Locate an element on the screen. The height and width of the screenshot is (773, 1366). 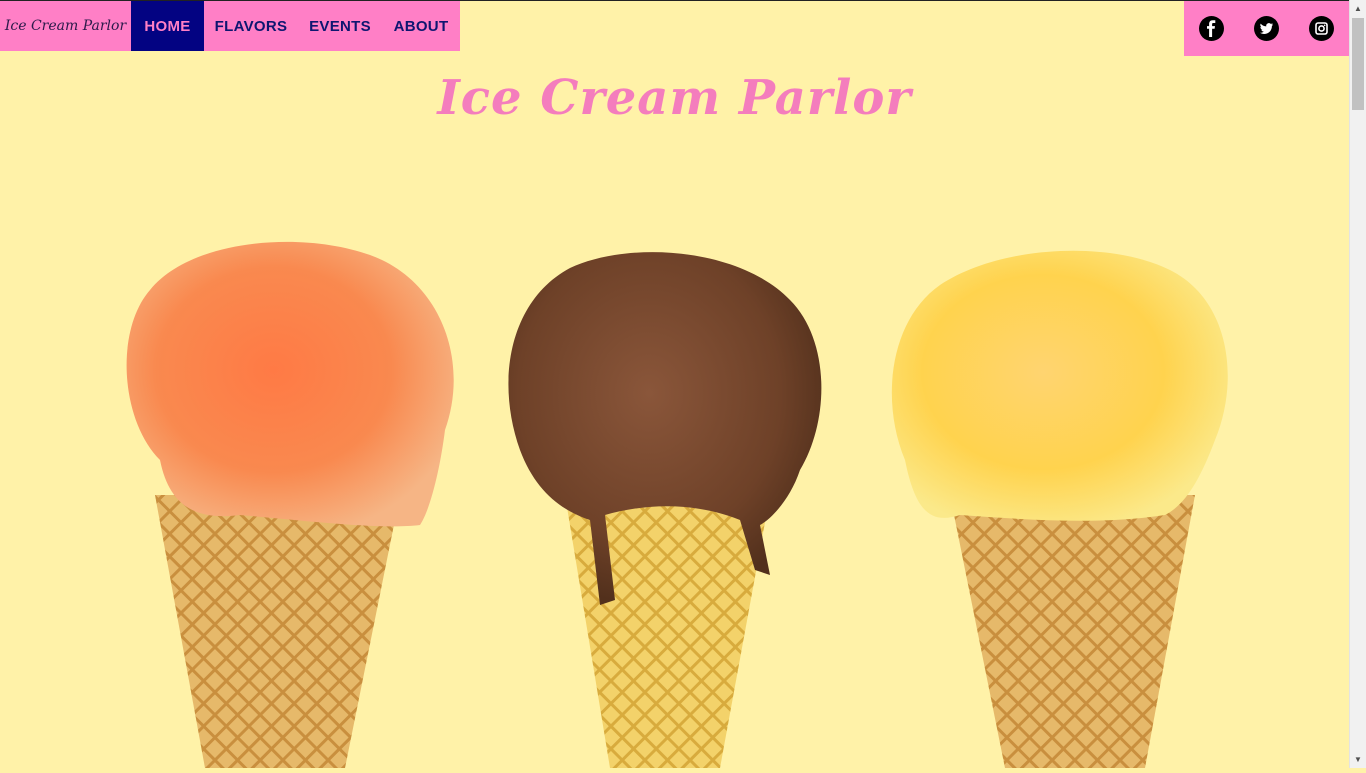
vertical-scrollbar: ▲ ▼ is located at coordinates (1357, 384).